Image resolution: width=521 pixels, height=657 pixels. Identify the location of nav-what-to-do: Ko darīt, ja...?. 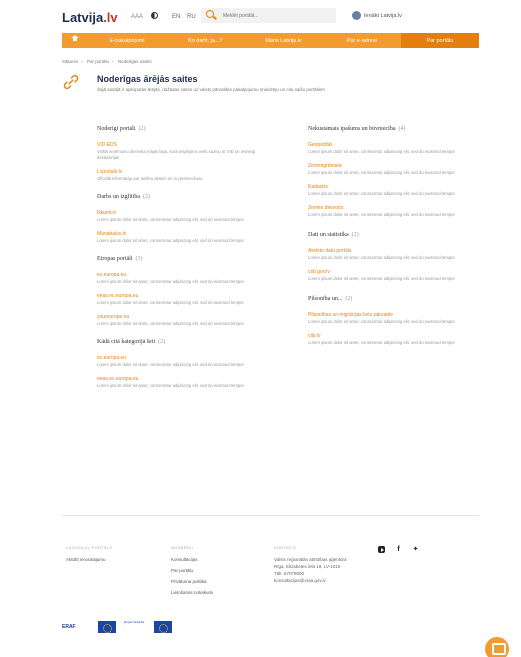
(205, 40).